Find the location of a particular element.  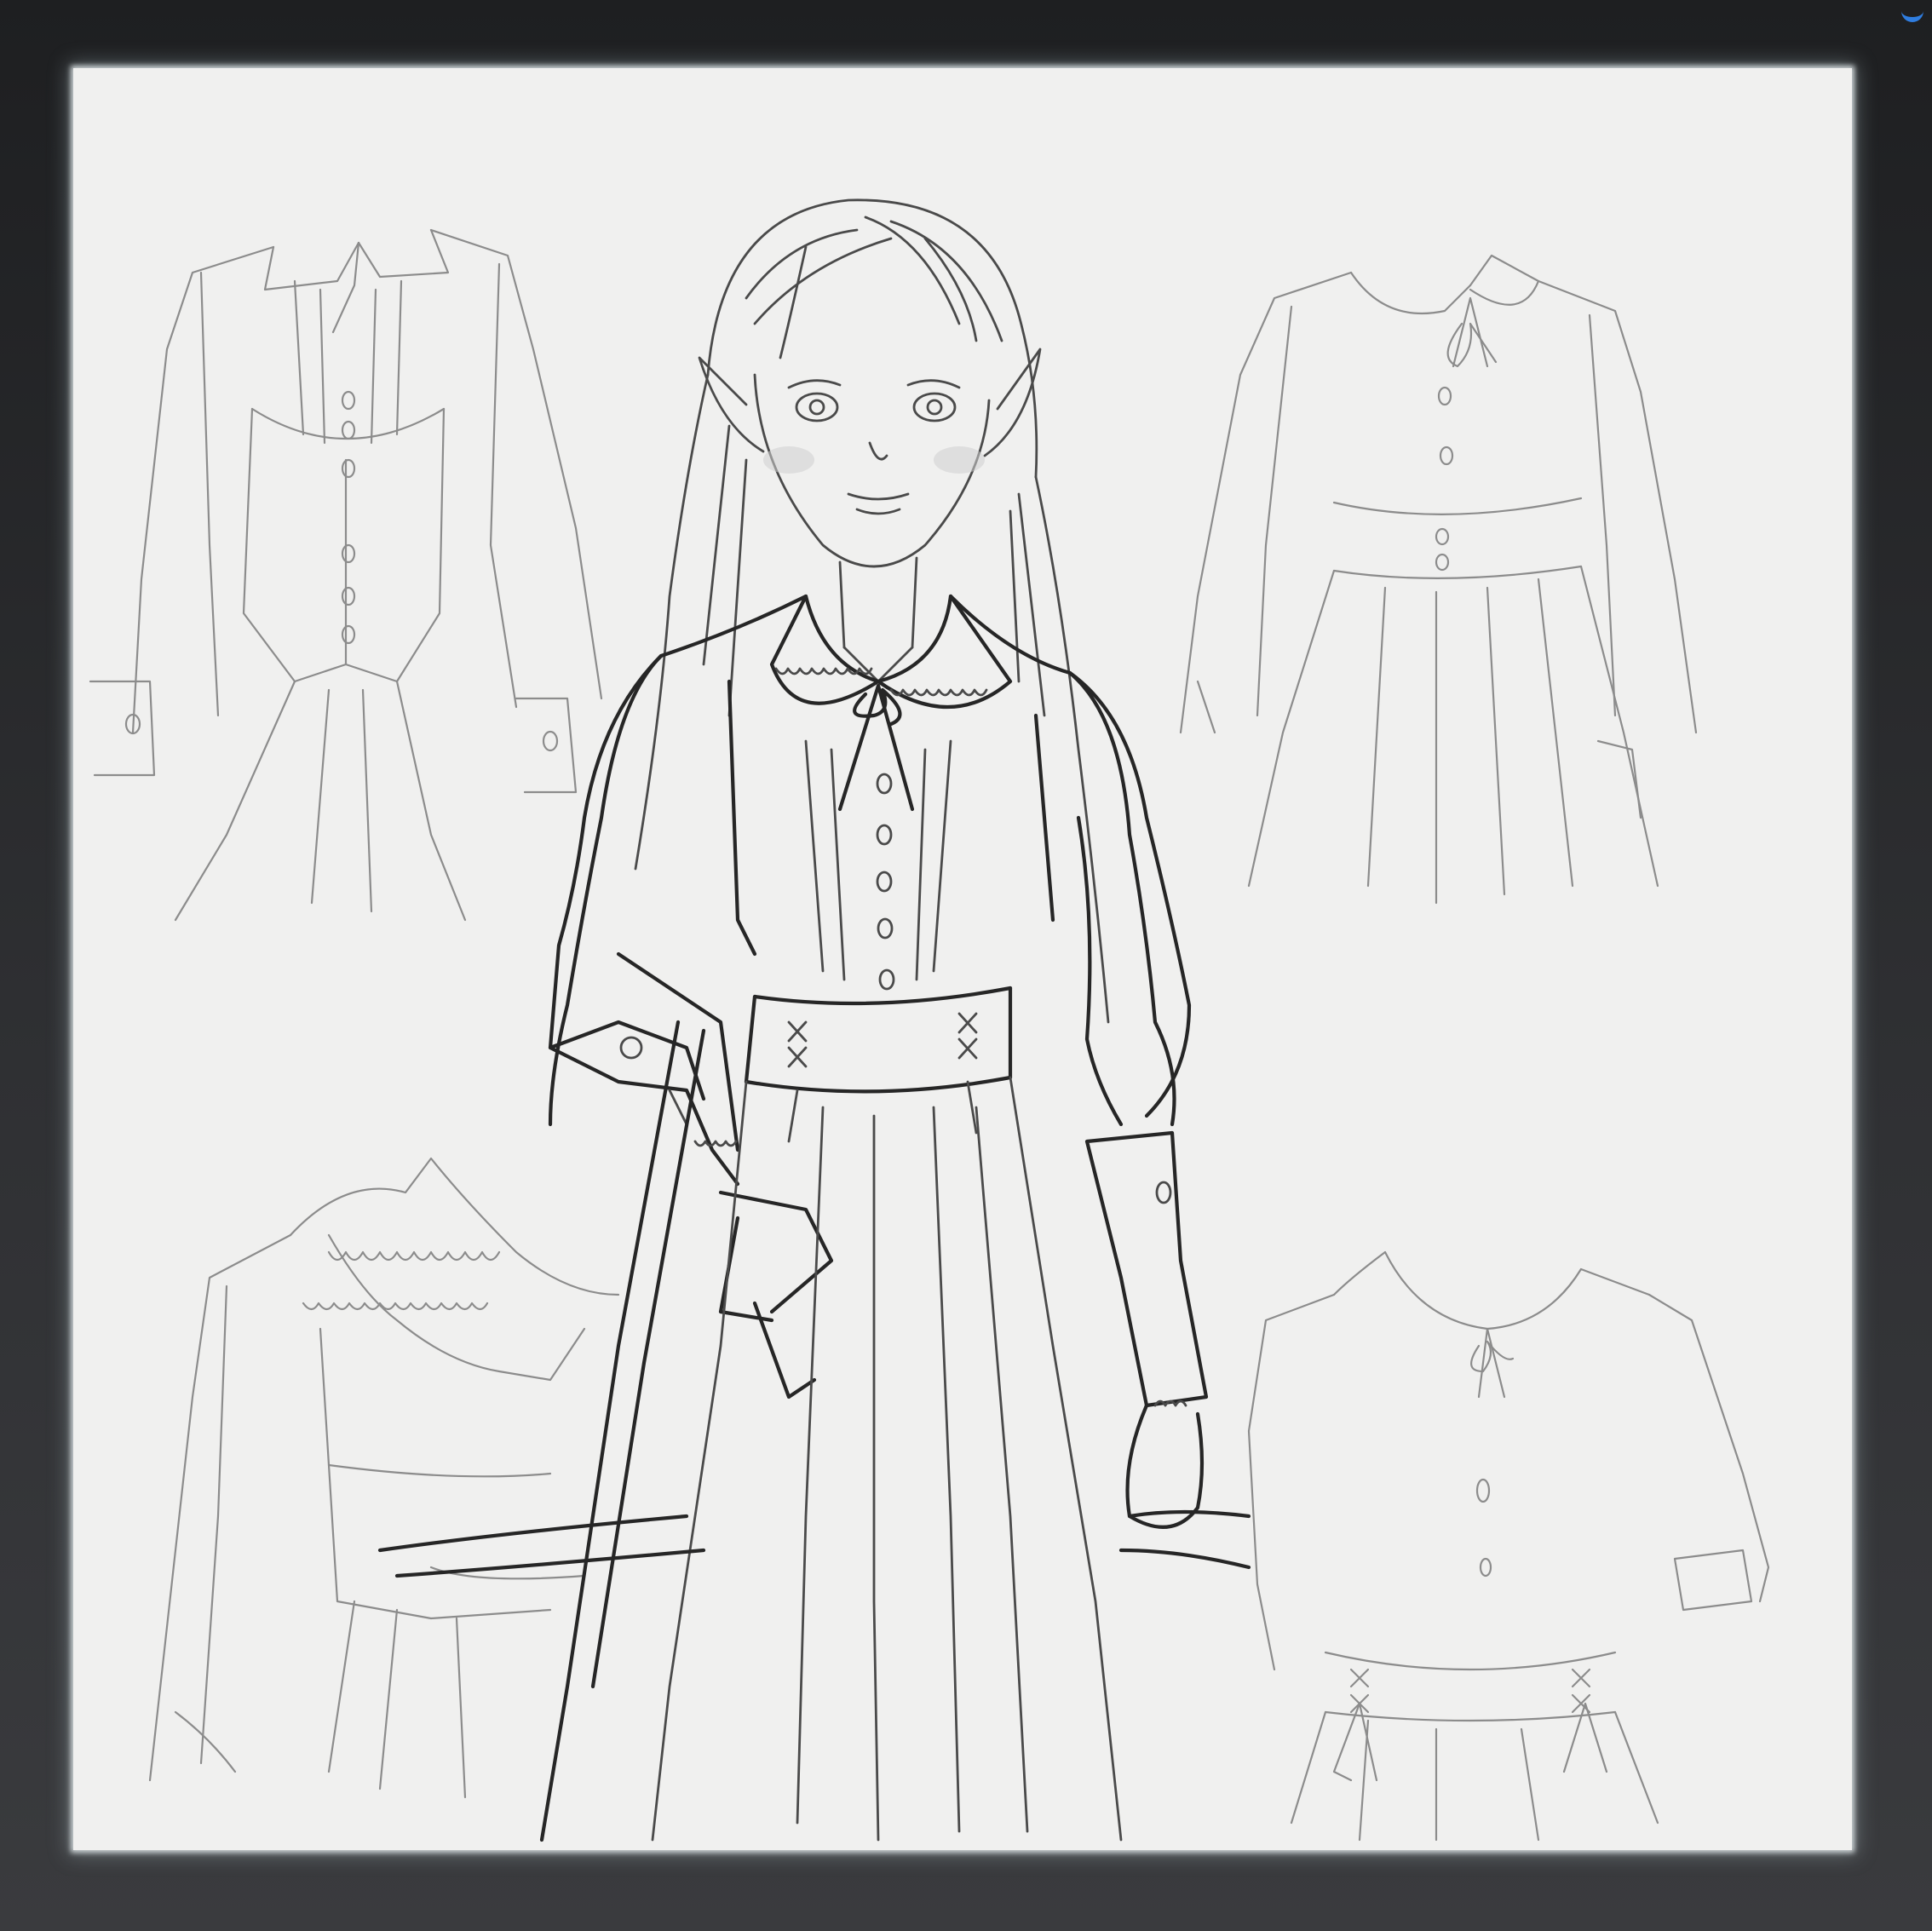

dress-top-left is located at coordinates (346, 575).